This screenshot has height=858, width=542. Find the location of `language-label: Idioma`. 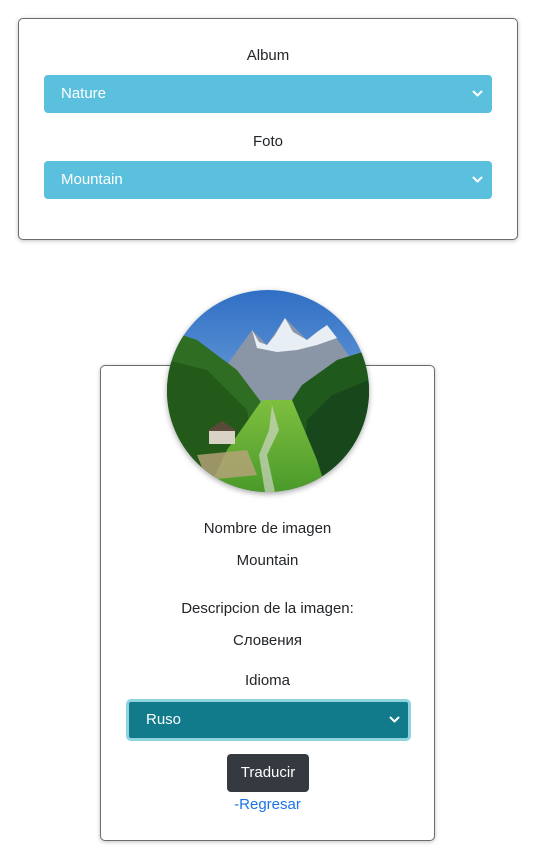

language-label: Idioma is located at coordinates (267, 680).